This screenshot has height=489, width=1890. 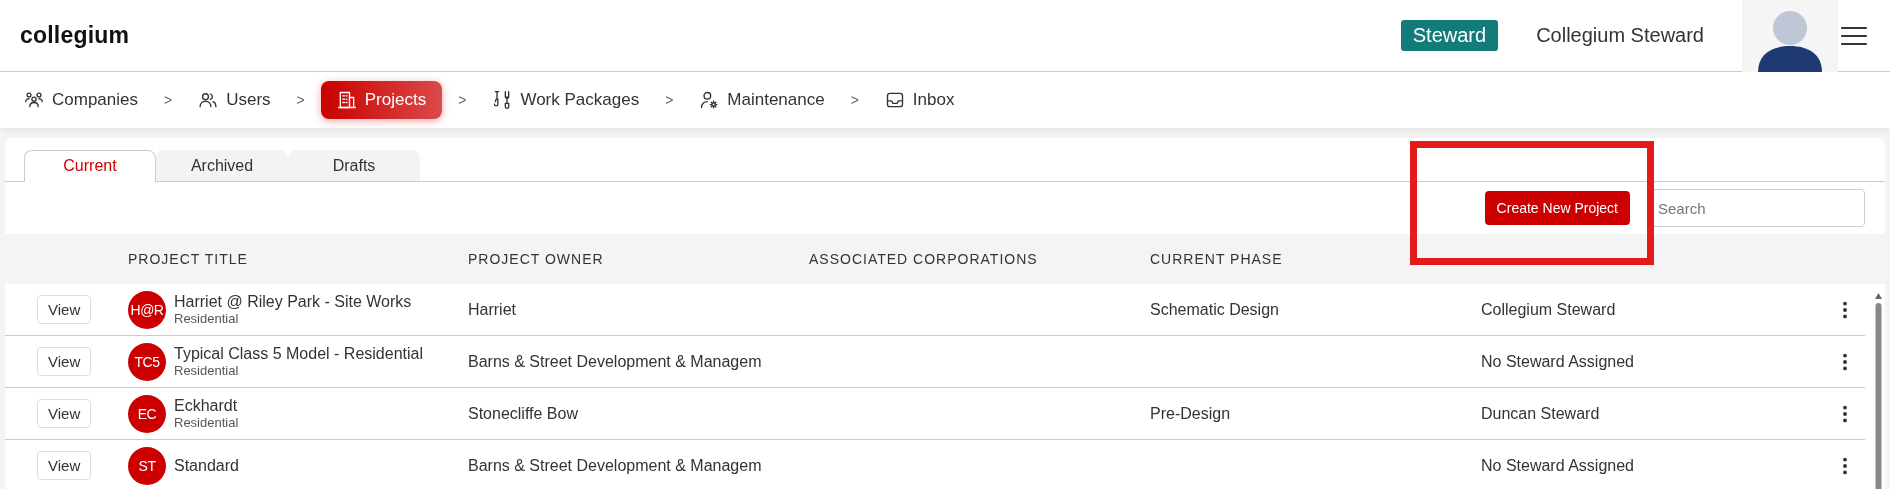 I want to click on project-title: Standard, so click(x=206, y=465).